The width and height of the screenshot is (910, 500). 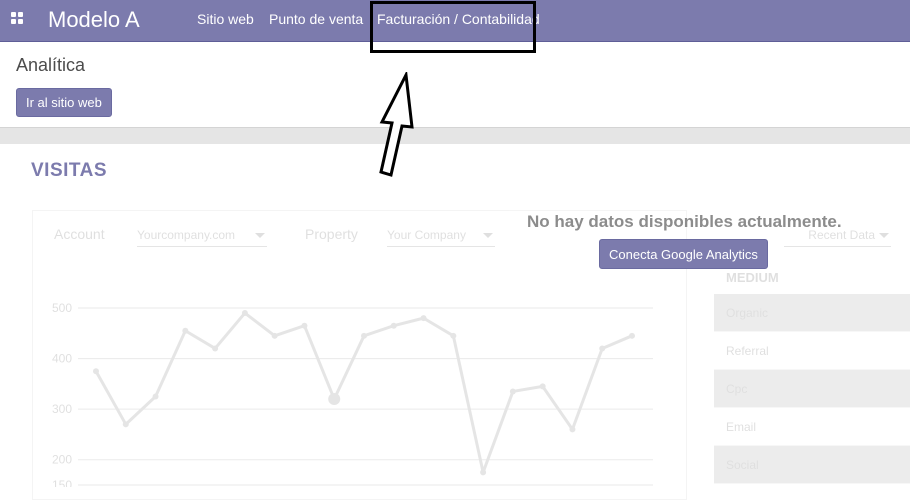 What do you see at coordinates (812, 427) in the screenshot?
I see `table-row: Email` at bounding box center [812, 427].